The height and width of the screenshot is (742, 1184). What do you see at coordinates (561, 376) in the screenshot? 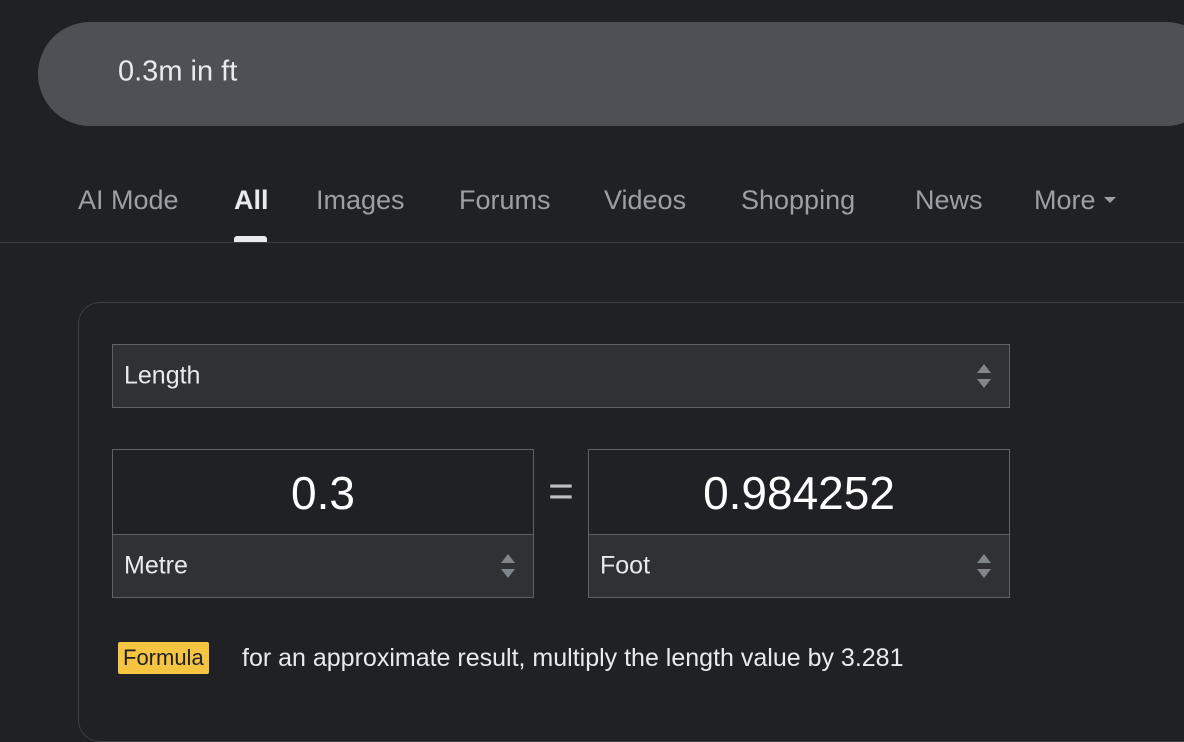
I see `unit-type-select: Length` at bounding box center [561, 376].